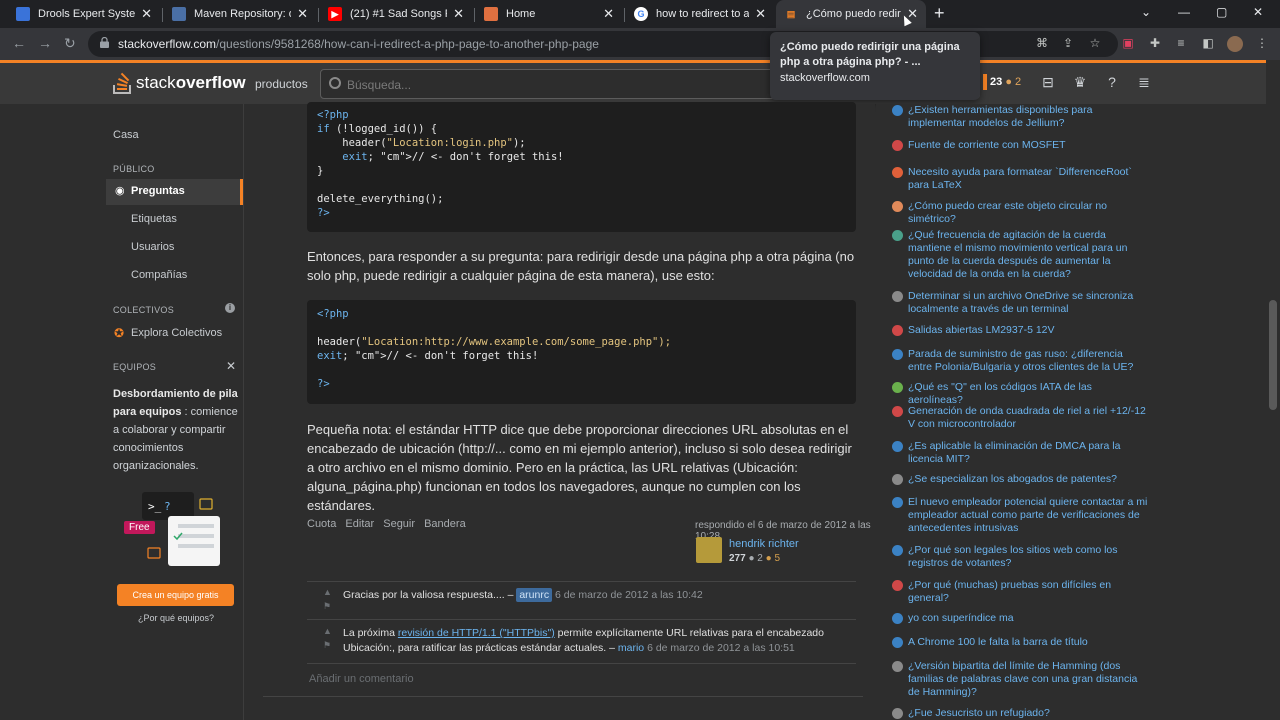 This screenshot has height=720, width=1280. I want to click on opensource-site-icon, so click(897, 446).